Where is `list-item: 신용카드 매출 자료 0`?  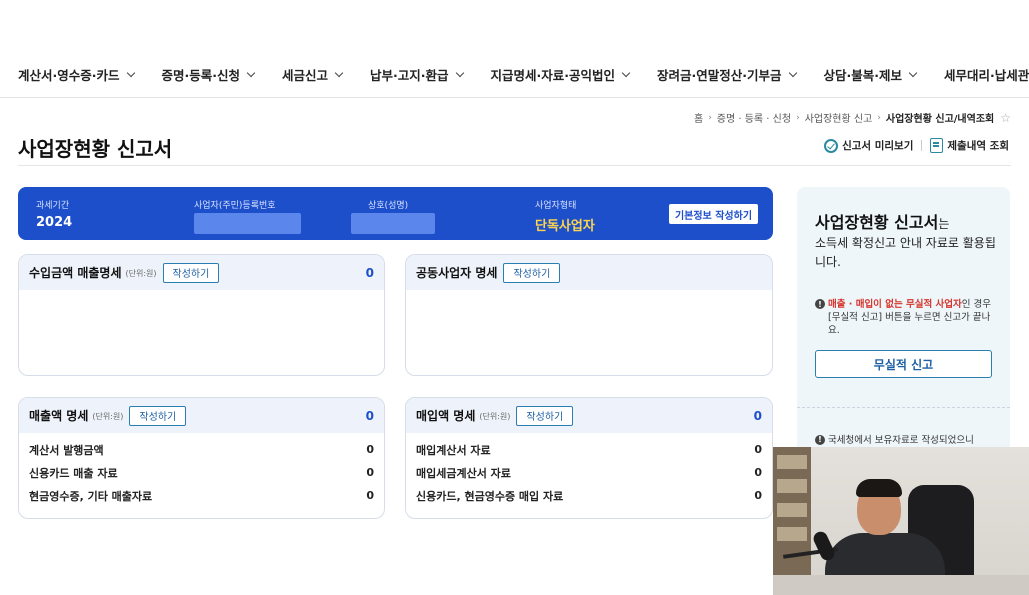 list-item: 신용카드 매출 자료 0 is located at coordinates (201, 472).